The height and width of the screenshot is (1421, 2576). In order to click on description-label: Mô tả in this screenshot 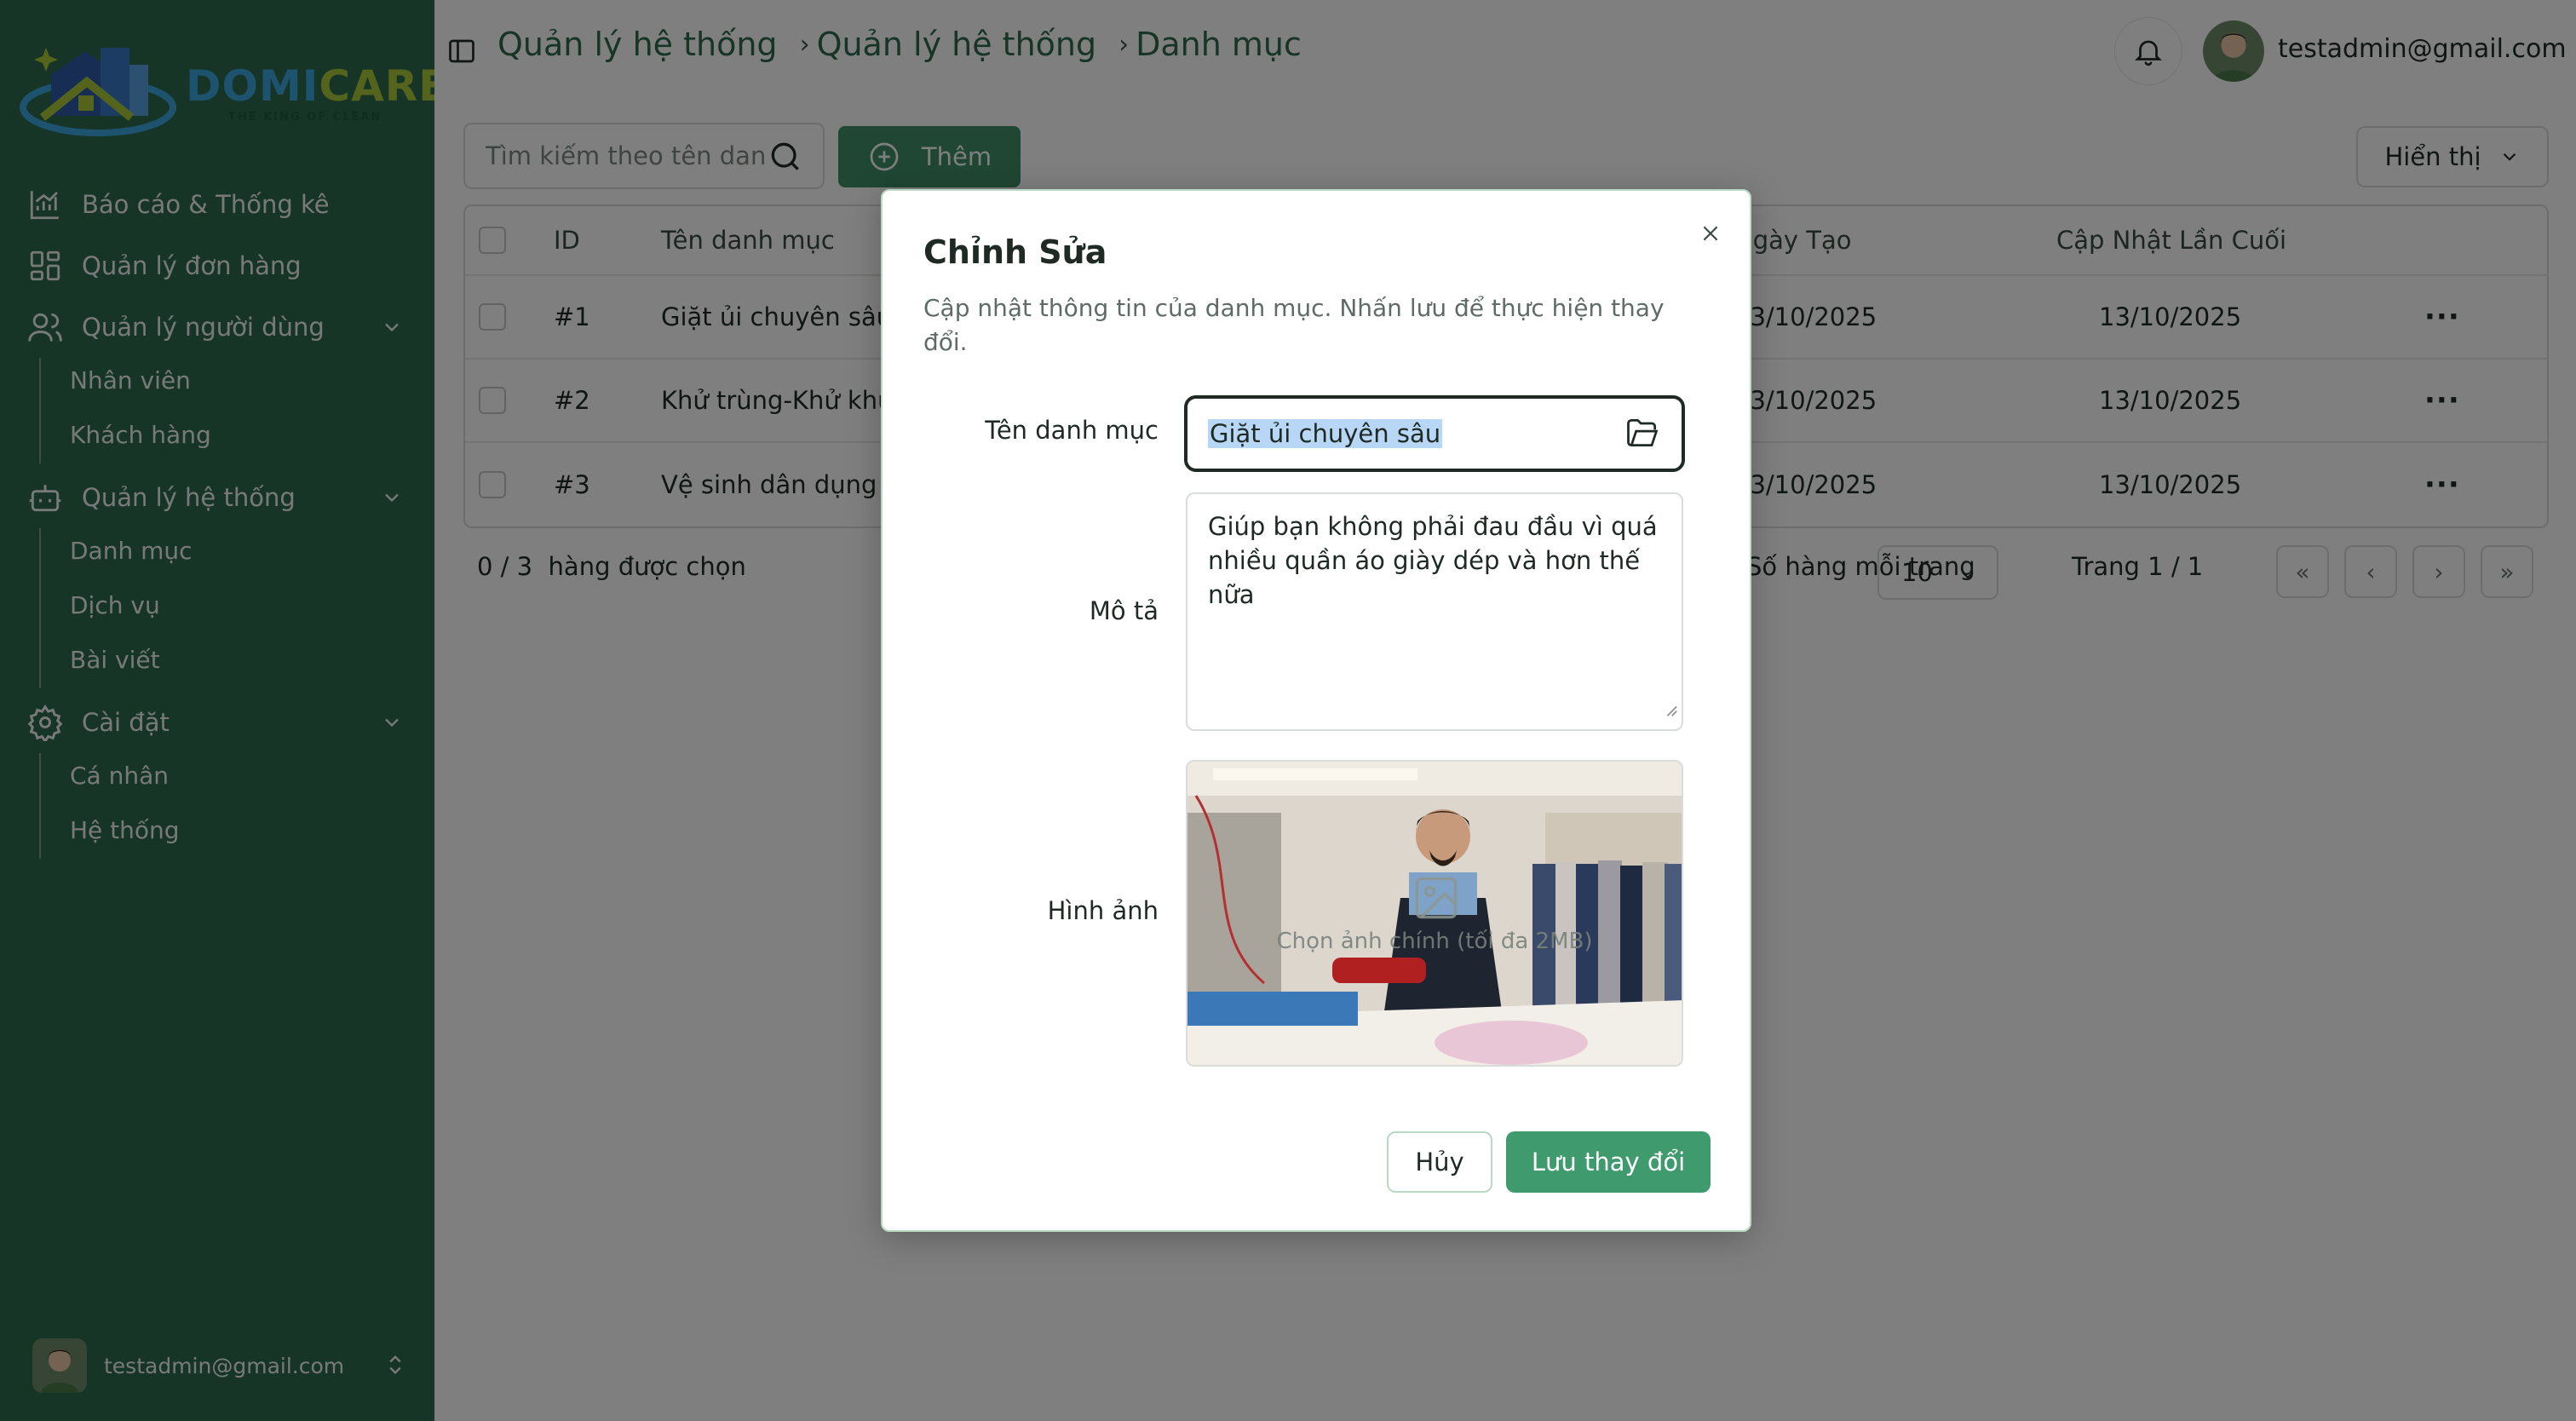, I will do `click(1124, 611)`.